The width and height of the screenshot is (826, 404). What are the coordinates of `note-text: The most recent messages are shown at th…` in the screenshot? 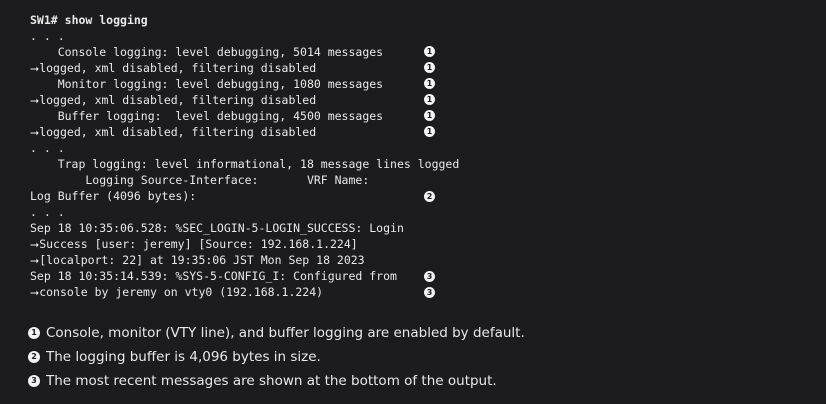 It's located at (271, 381).